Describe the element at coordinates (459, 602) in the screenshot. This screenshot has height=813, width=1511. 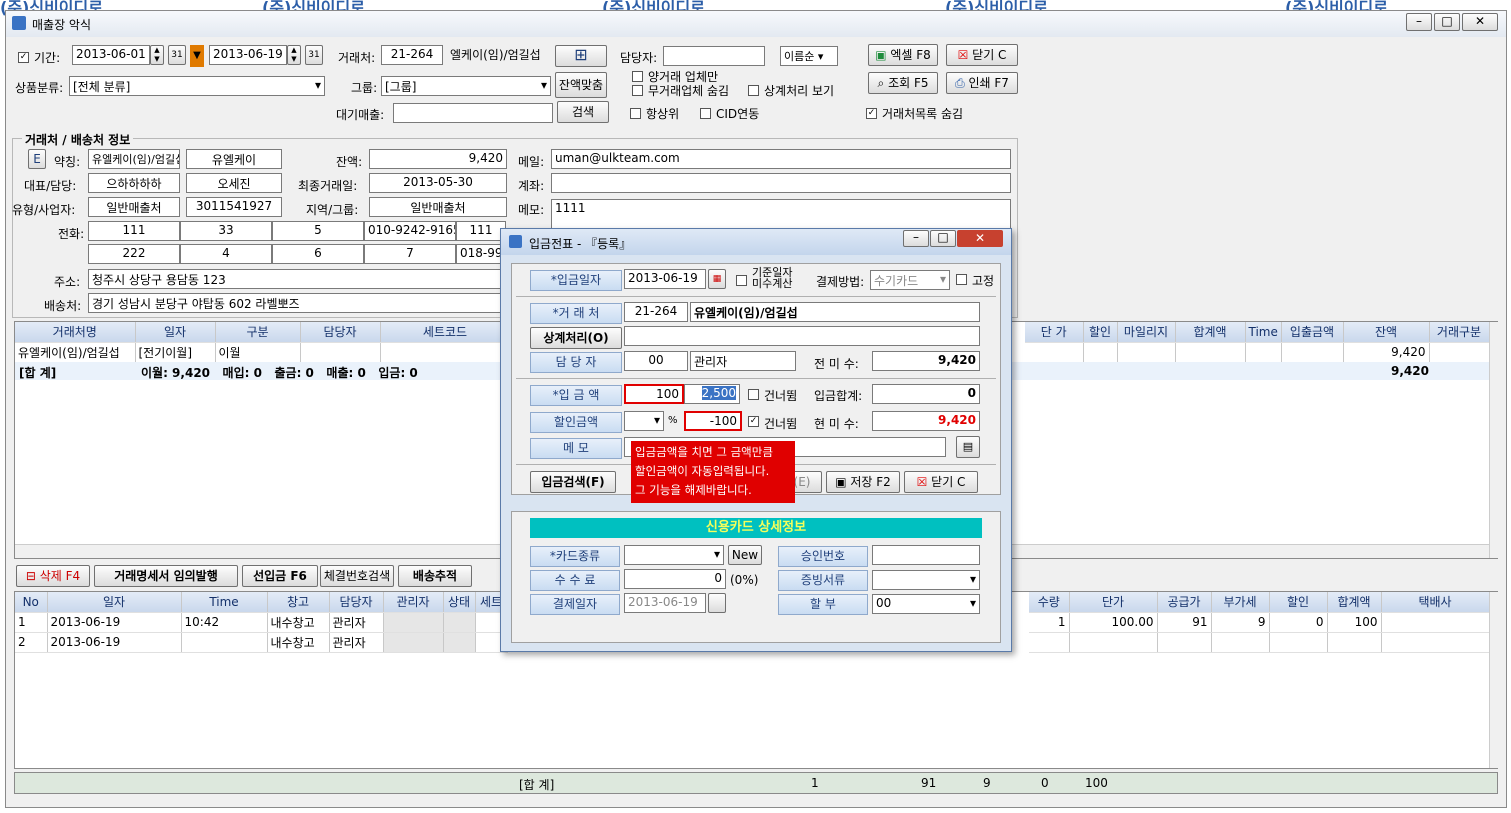
I see `col-header: 상태` at that location.